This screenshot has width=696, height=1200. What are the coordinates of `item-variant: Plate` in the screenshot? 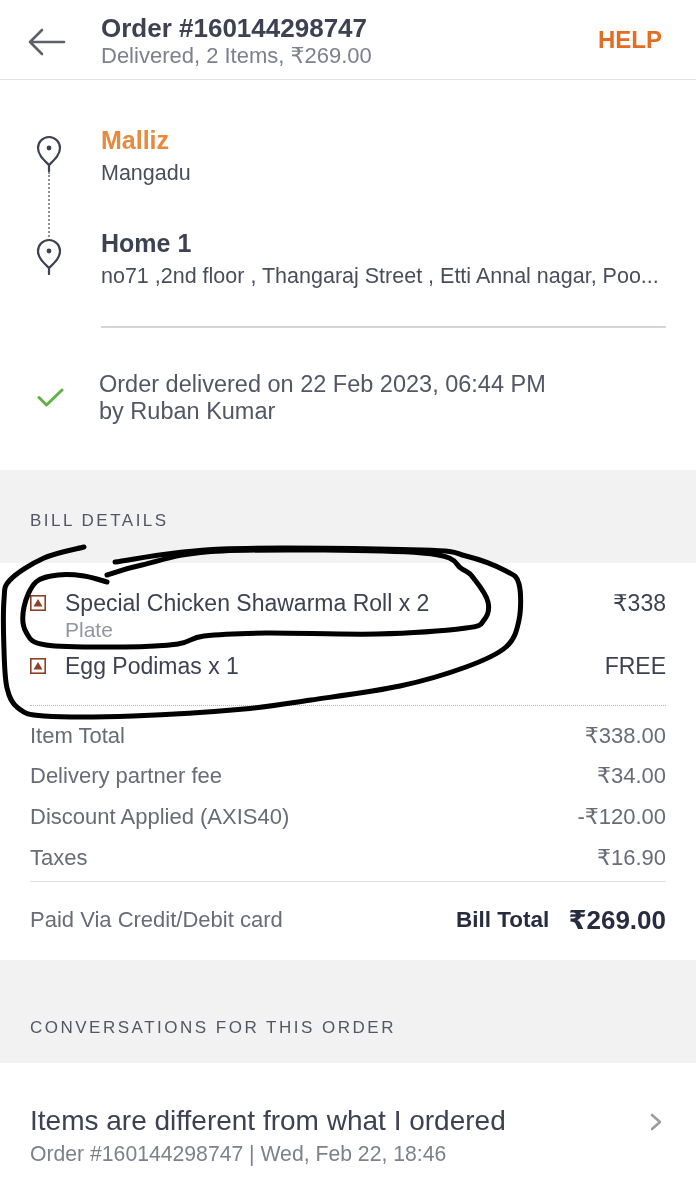 It's located at (89, 629).